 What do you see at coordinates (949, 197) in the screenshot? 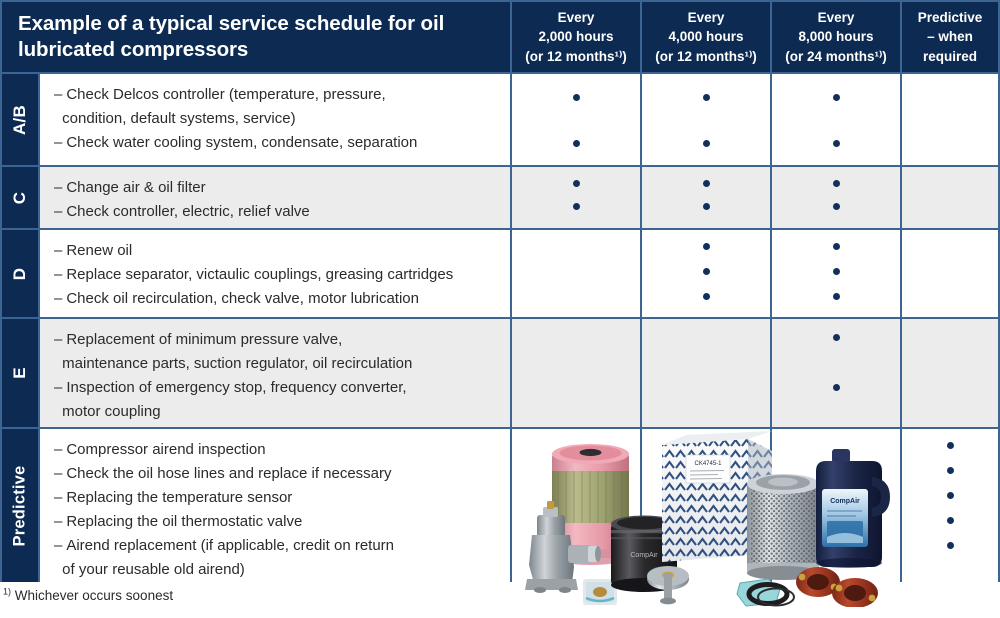
I see `mark-cell-c-predictive` at bounding box center [949, 197].